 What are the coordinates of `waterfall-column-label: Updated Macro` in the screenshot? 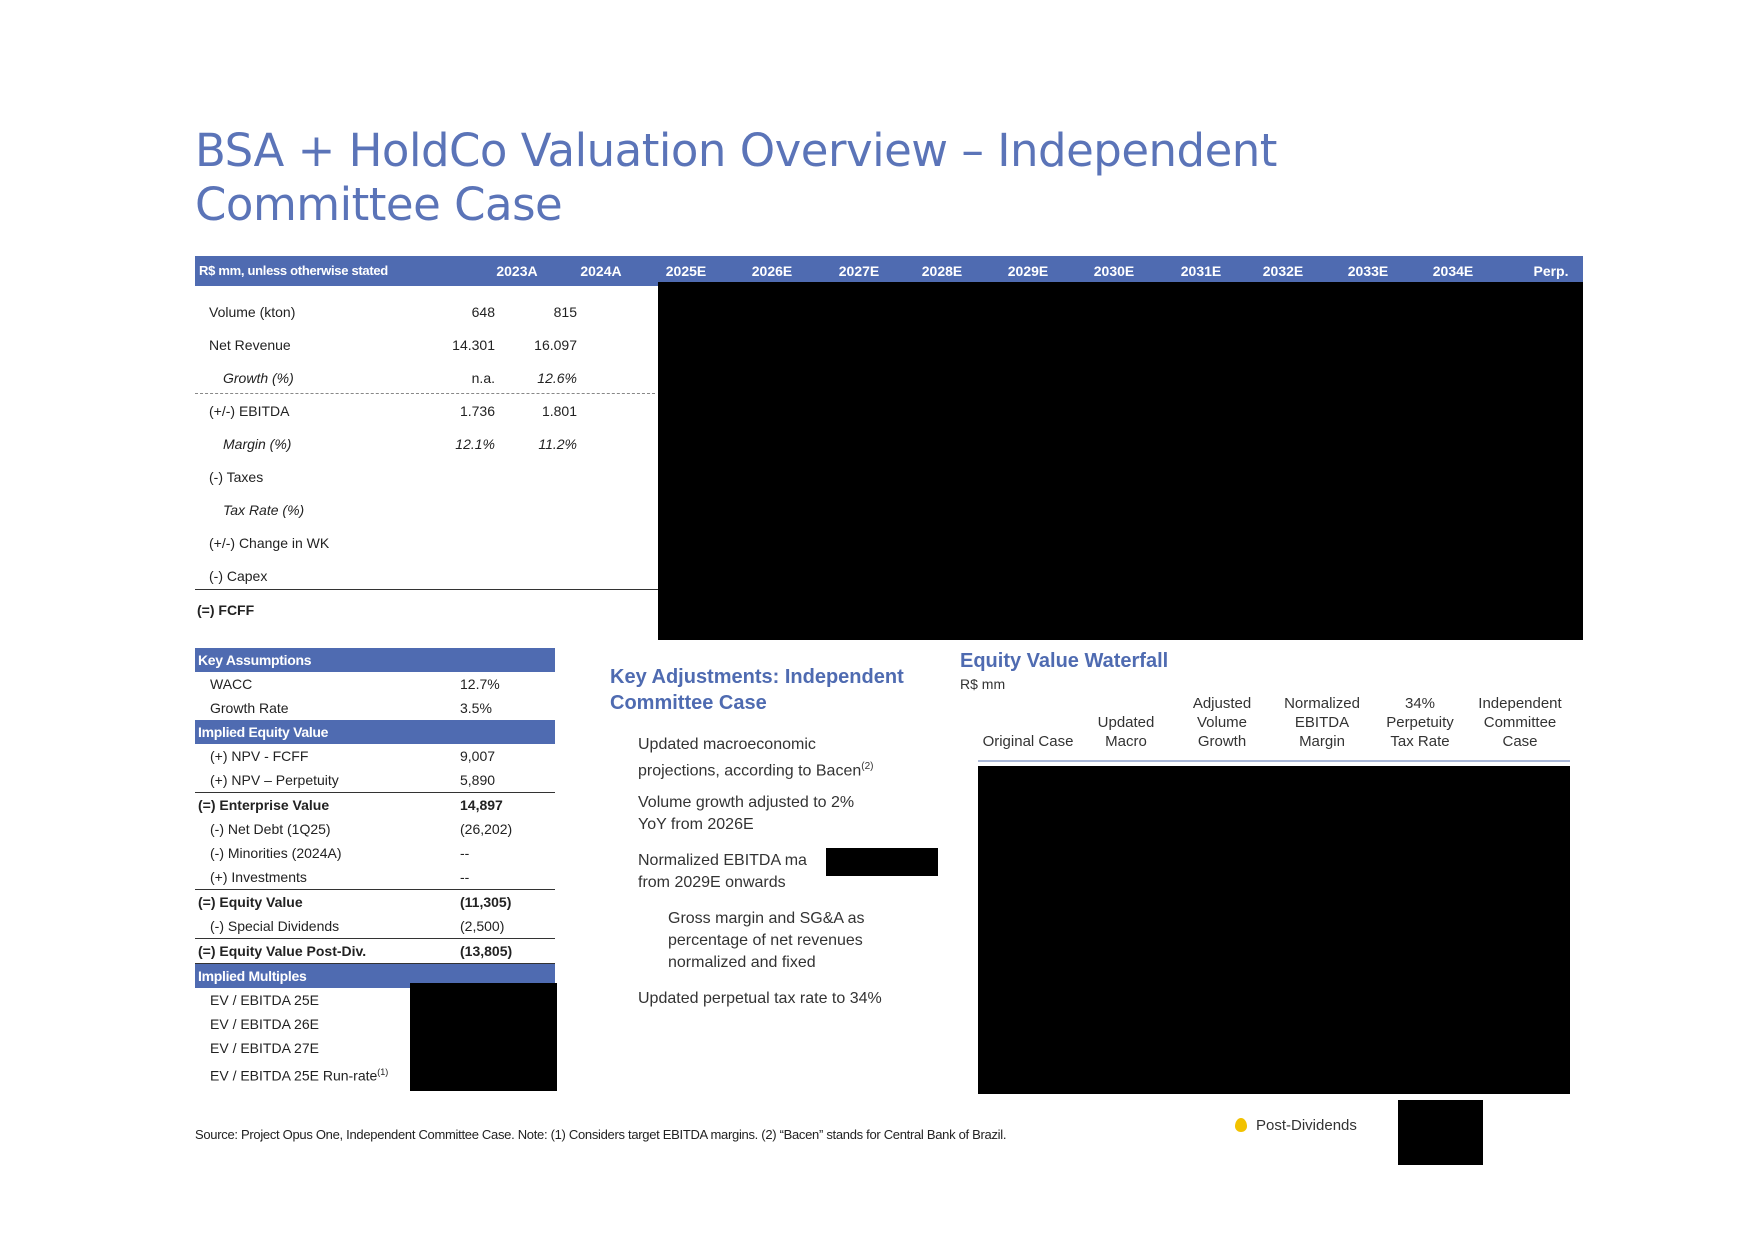 It's located at (1126, 732).